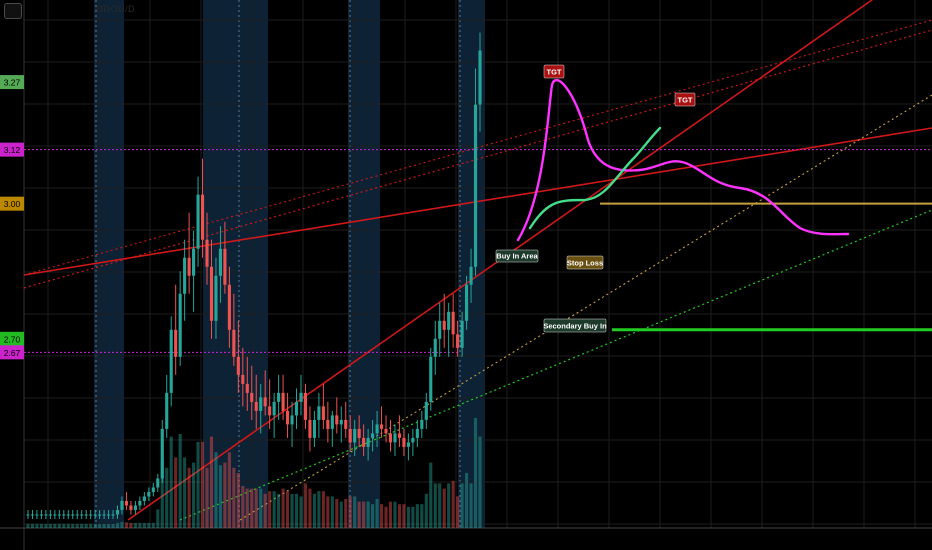 This screenshot has height=550, width=932. What do you see at coordinates (12, 353) in the screenshot?
I see `price-marker-4: 2.67` at bounding box center [12, 353].